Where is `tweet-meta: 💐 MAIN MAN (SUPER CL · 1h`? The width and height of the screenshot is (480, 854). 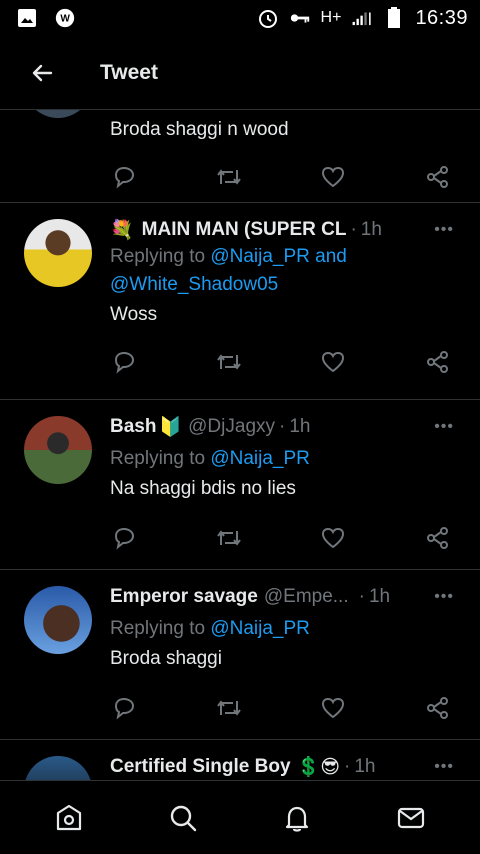
tweet-meta: 💐 MAIN MAN (SUPER CL · 1h is located at coordinates (287, 230).